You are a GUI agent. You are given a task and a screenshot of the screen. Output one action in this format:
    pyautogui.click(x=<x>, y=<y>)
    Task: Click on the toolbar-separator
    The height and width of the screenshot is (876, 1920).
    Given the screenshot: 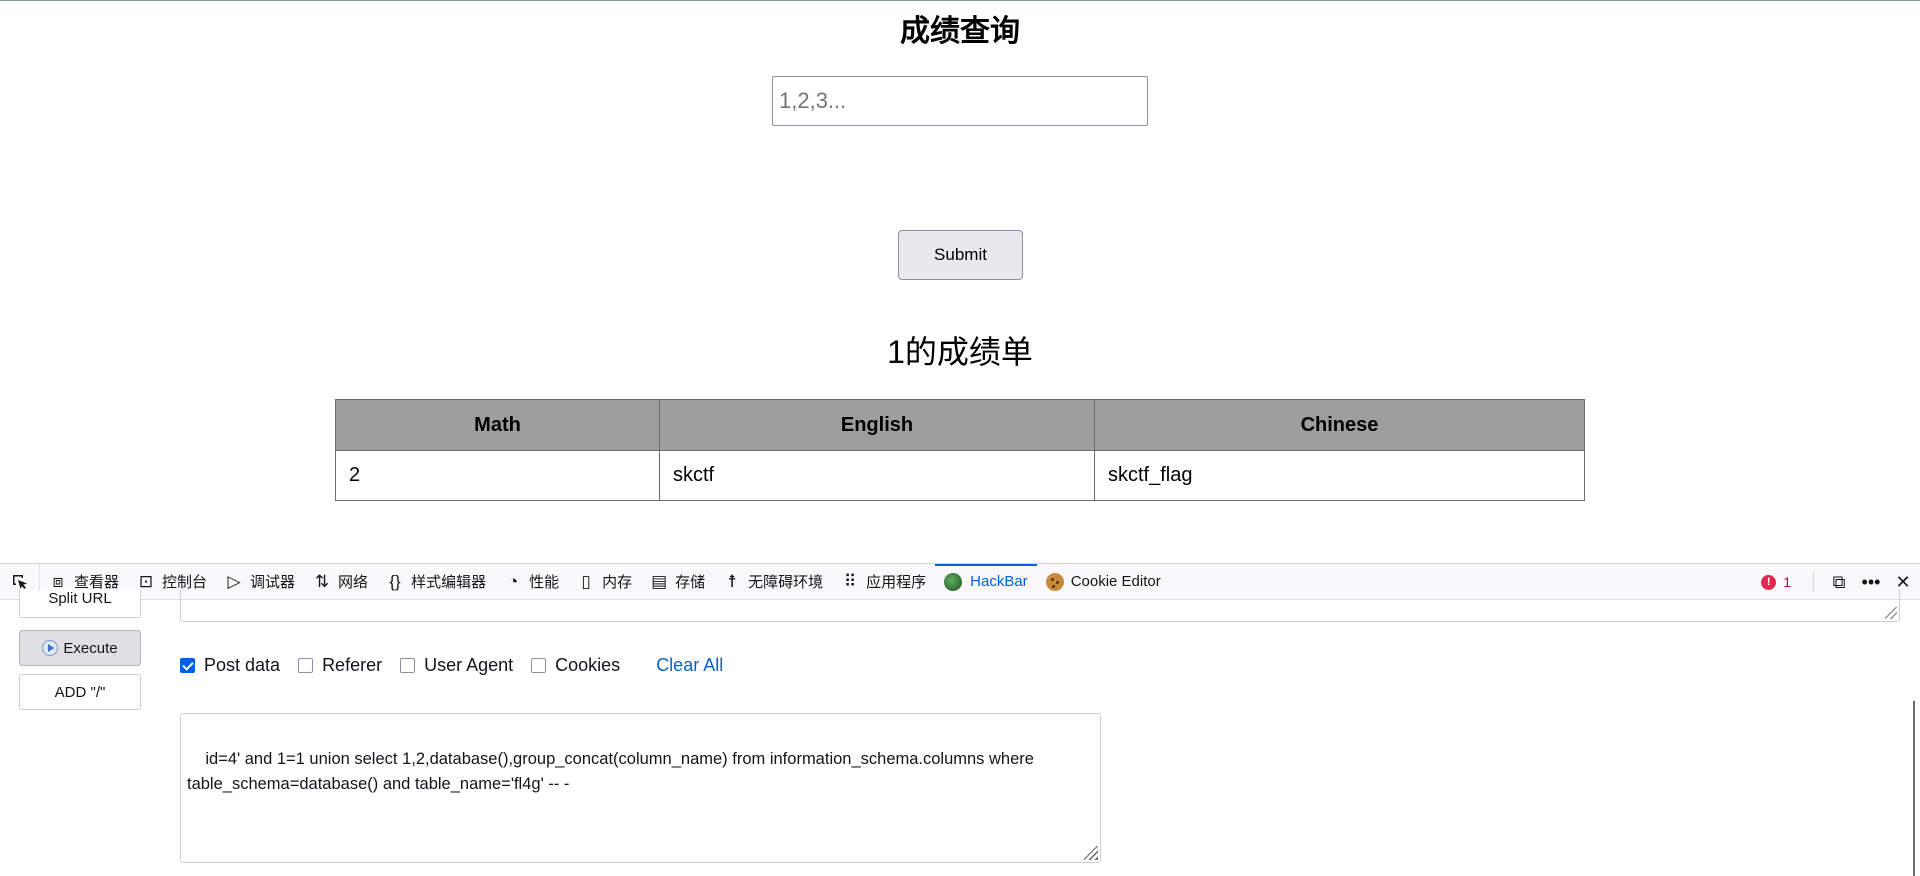 What is the action you would take?
    pyautogui.click(x=1813, y=582)
    